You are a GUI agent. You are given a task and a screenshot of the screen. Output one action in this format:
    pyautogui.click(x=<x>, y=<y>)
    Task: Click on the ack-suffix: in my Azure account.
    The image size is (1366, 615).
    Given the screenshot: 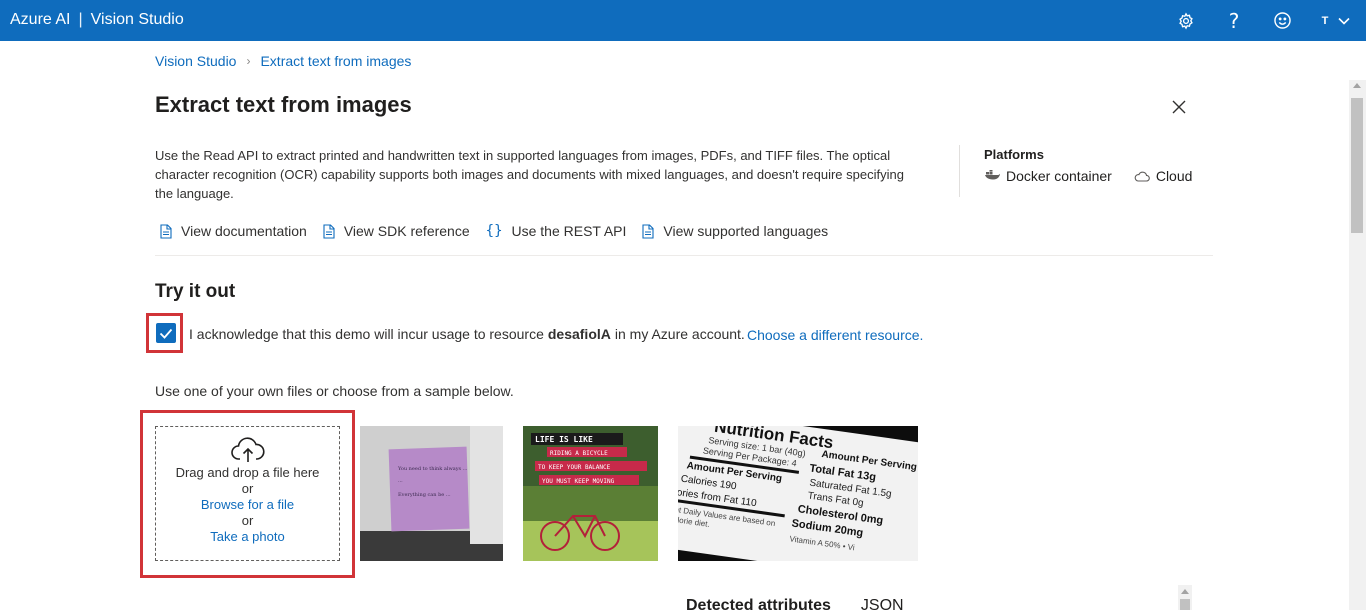 What is the action you would take?
    pyautogui.click(x=679, y=334)
    